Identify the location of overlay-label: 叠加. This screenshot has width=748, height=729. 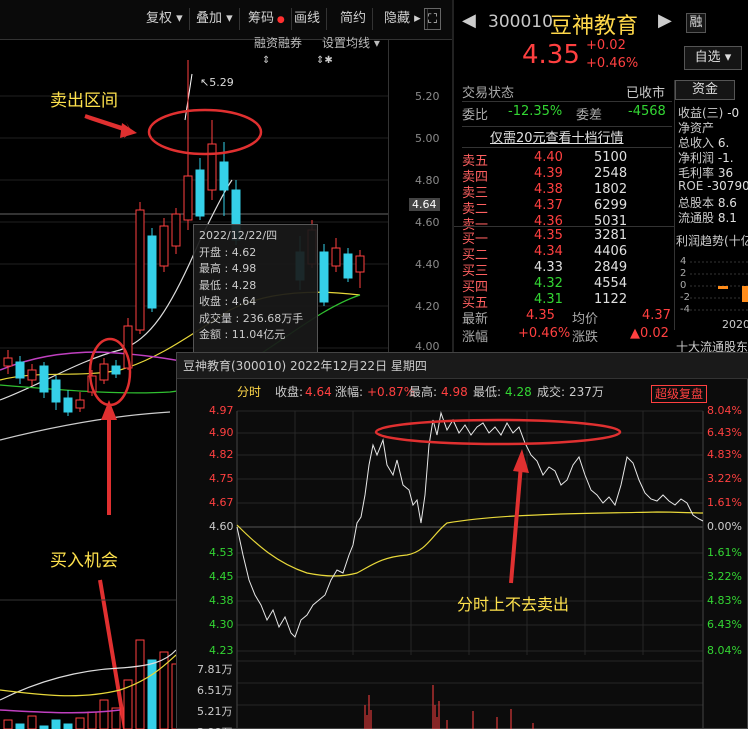
(209, 18).